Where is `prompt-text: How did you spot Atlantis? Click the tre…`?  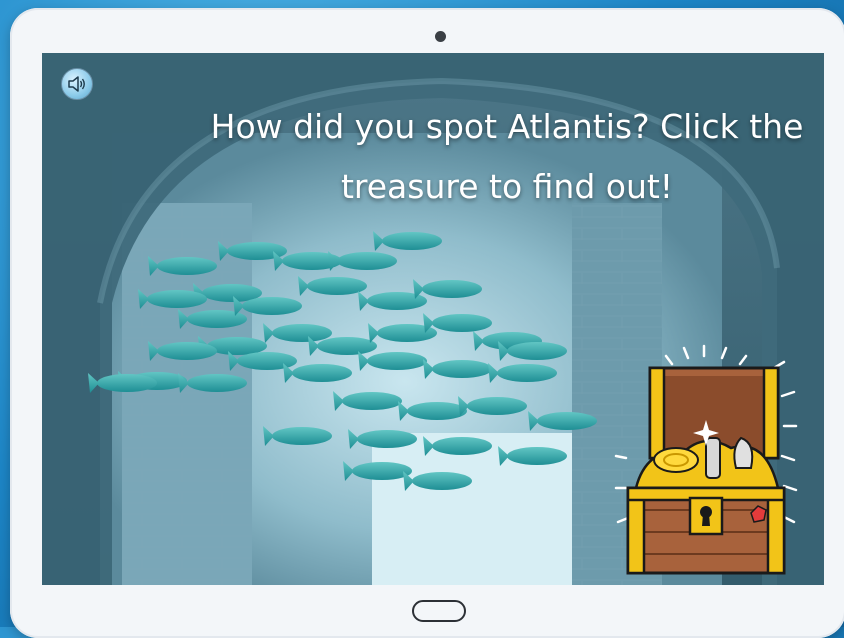
prompt-text: How did you spot Atlantis? Click the tre… is located at coordinates (507, 156).